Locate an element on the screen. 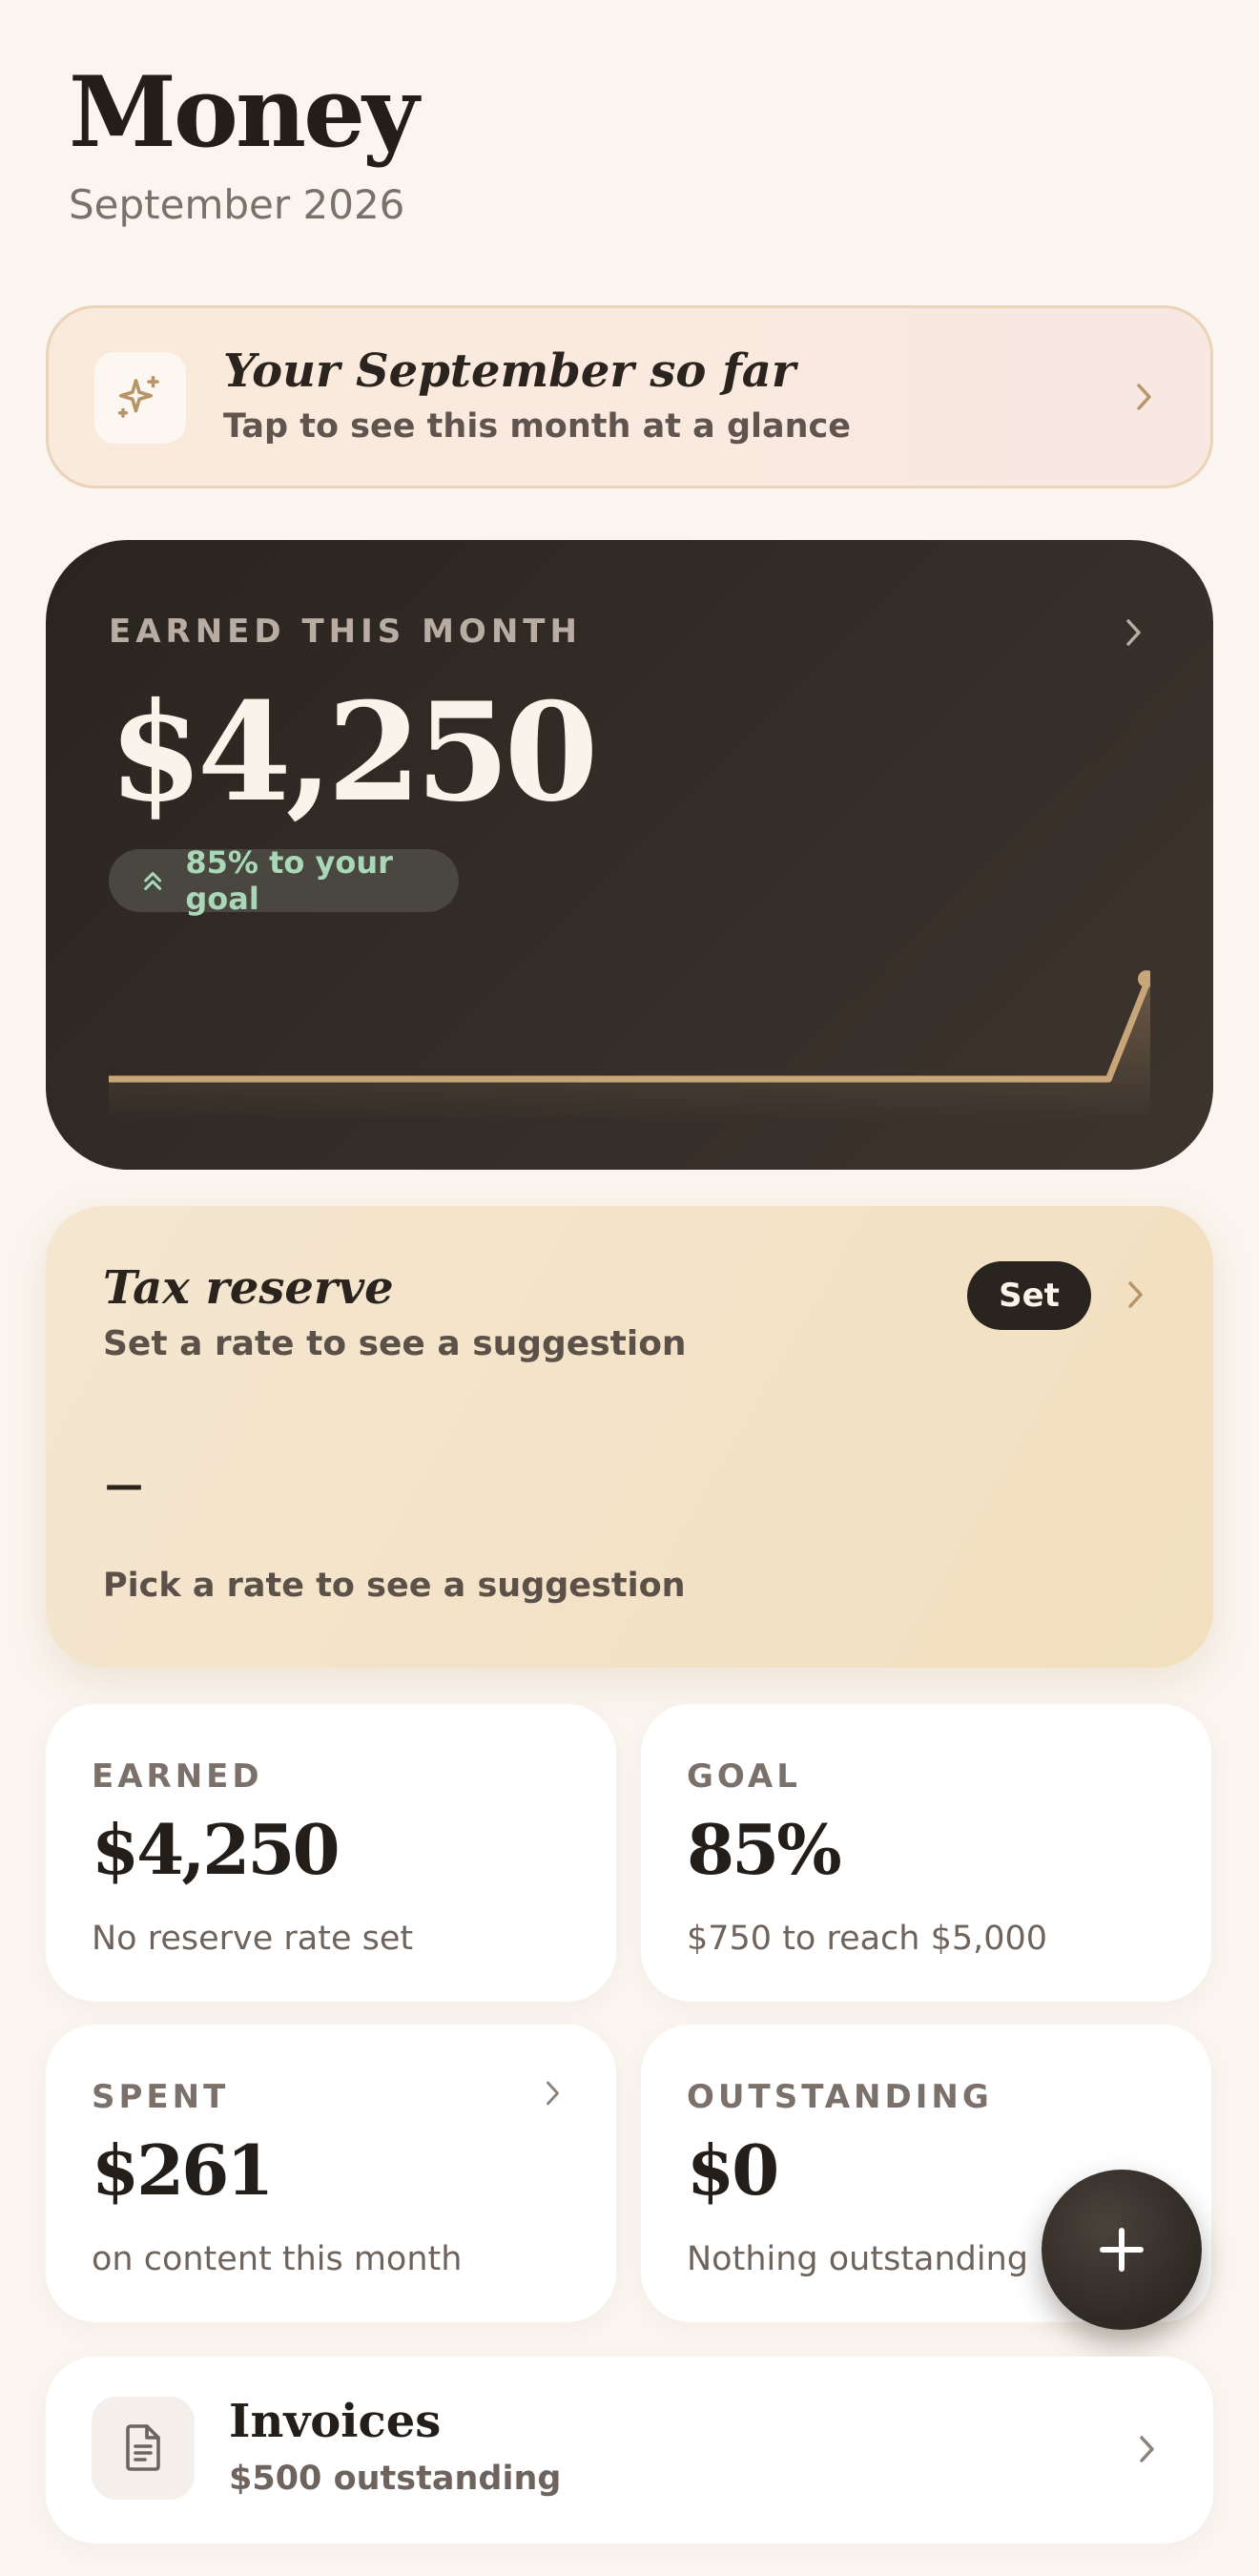 The image size is (1259, 2576). page-title: Money is located at coordinates (244, 112).